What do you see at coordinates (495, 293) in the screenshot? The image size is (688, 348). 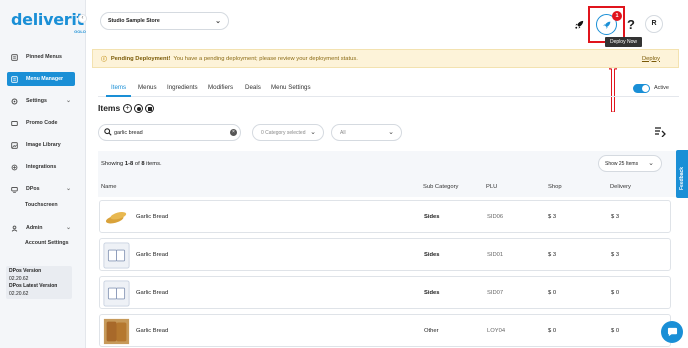 I see `item-plu: SID07` at bounding box center [495, 293].